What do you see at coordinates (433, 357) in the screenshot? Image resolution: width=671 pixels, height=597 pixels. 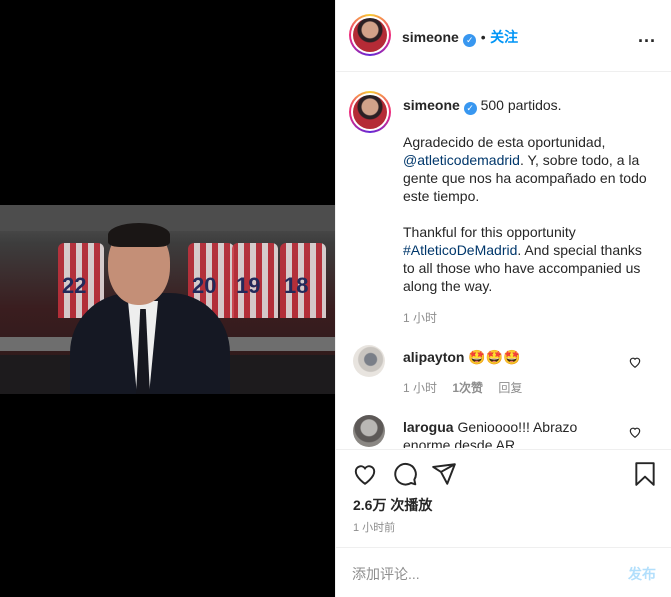 I see `comment-username: alipayton` at bounding box center [433, 357].